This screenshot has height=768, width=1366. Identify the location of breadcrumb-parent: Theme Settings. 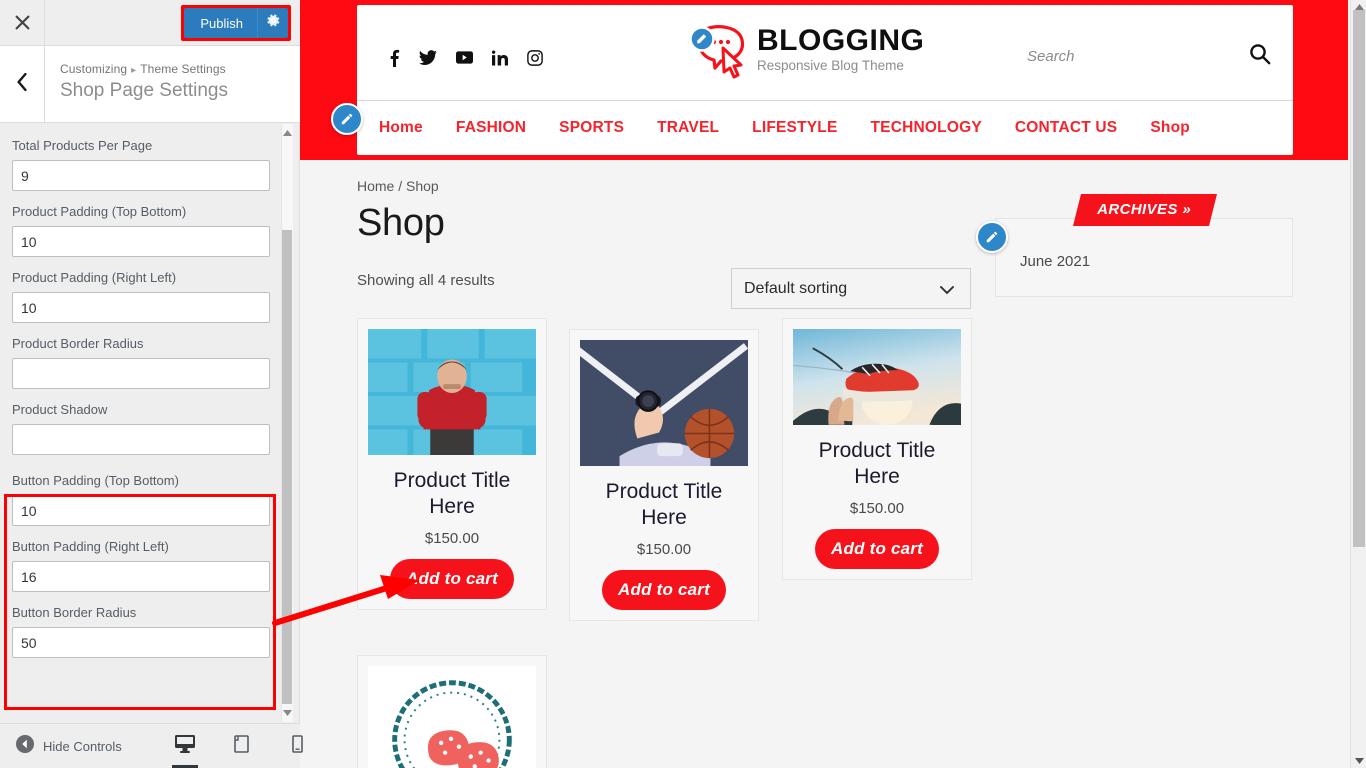
(182, 69).